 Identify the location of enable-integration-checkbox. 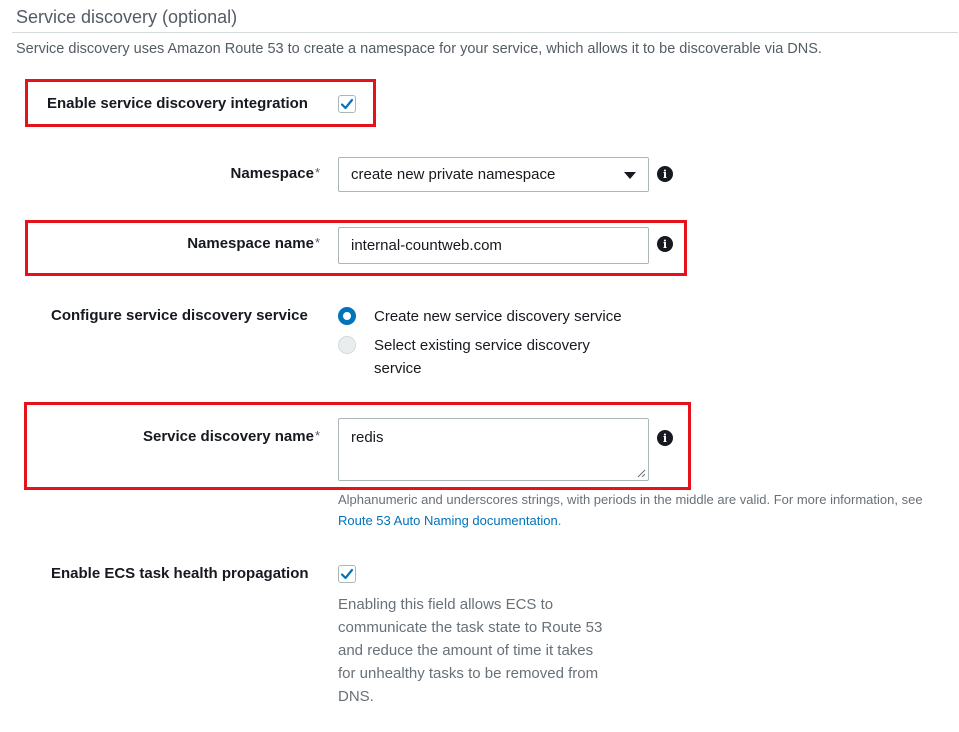
(347, 104).